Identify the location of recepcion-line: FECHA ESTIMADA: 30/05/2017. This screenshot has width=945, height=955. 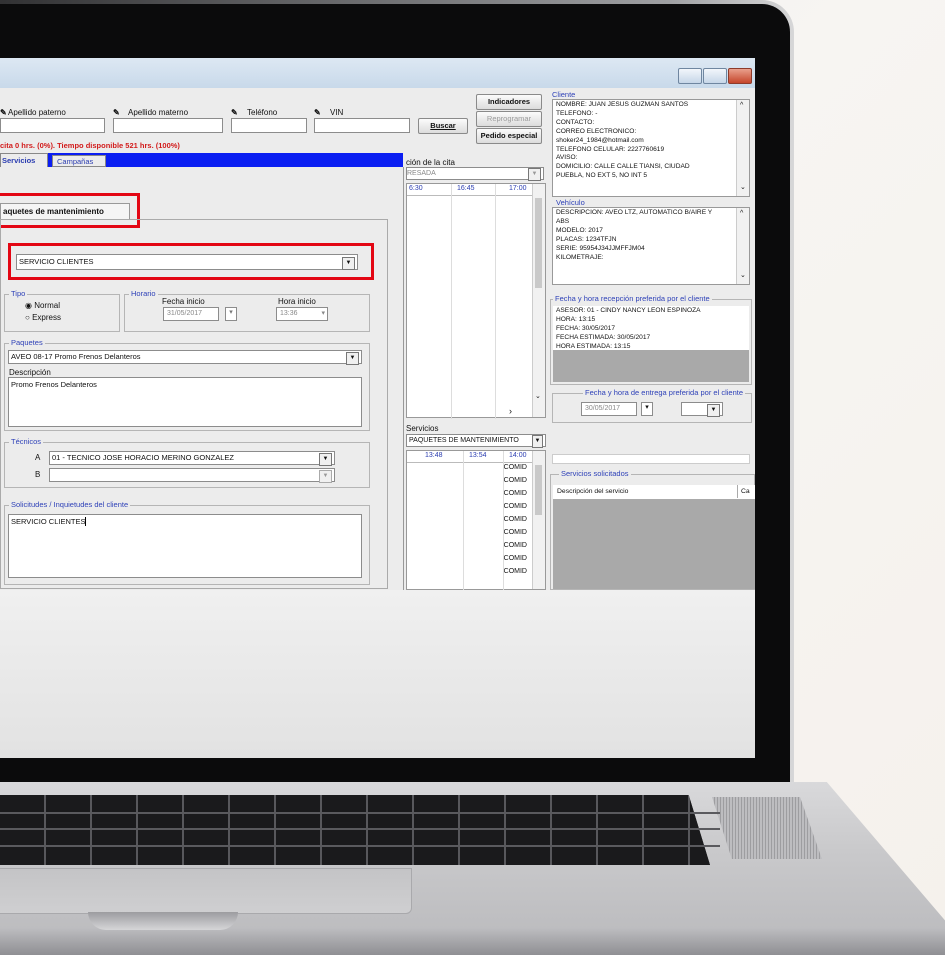
(603, 337).